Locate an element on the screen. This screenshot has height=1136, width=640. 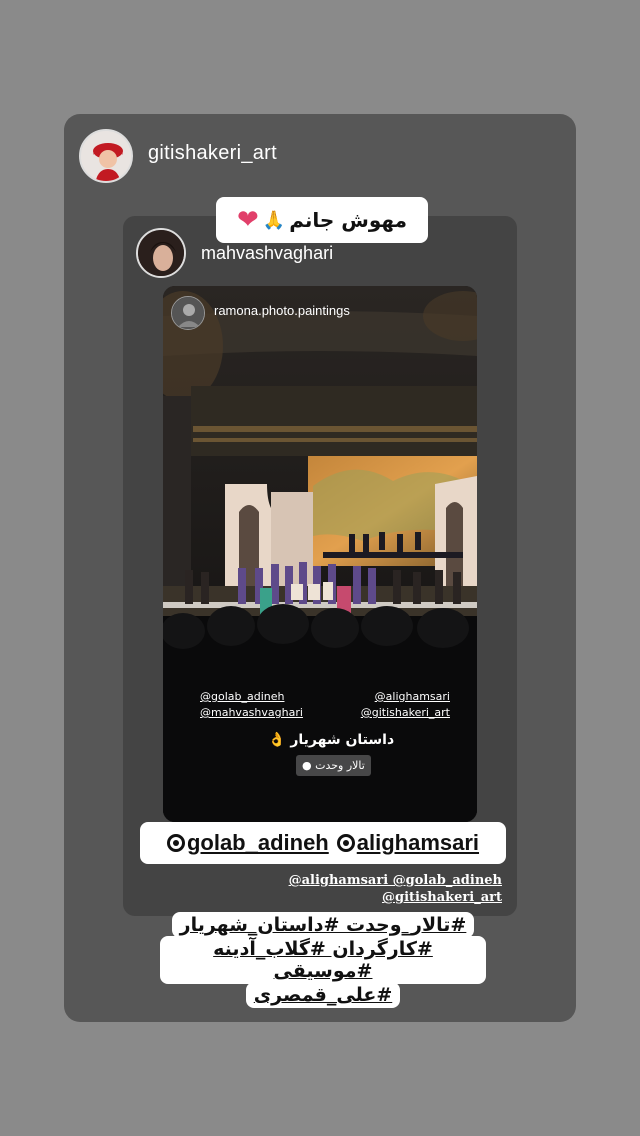
mention-alighamsari: alighamsari is located at coordinates (407, 843).